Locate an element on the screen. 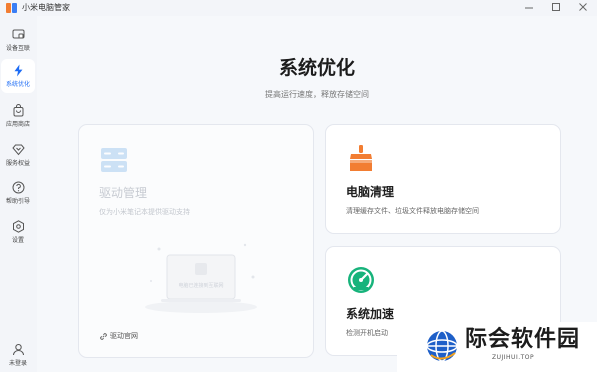  question-icon is located at coordinates (18, 187).